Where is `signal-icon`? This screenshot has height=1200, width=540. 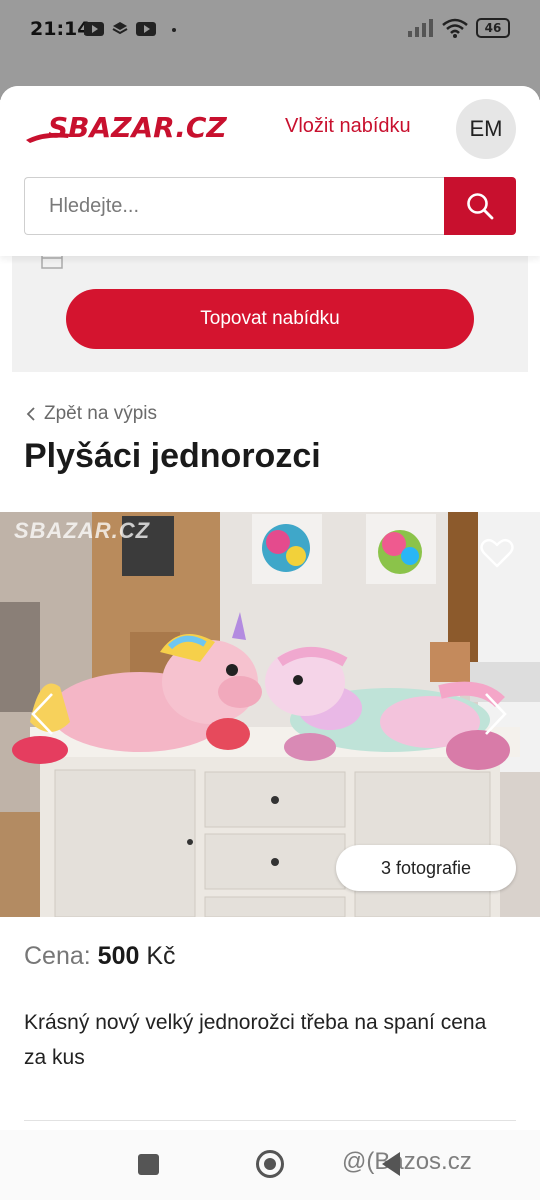 signal-icon is located at coordinates (420, 28).